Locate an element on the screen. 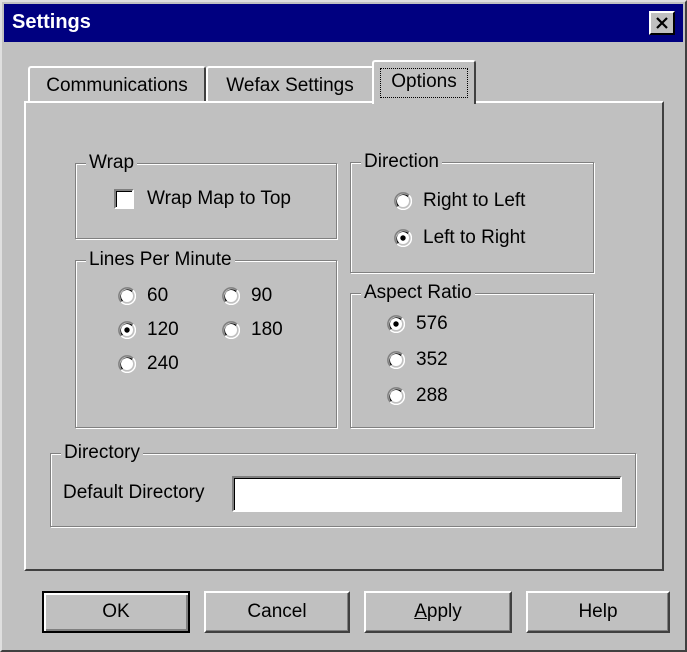  close-button is located at coordinates (662, 23).